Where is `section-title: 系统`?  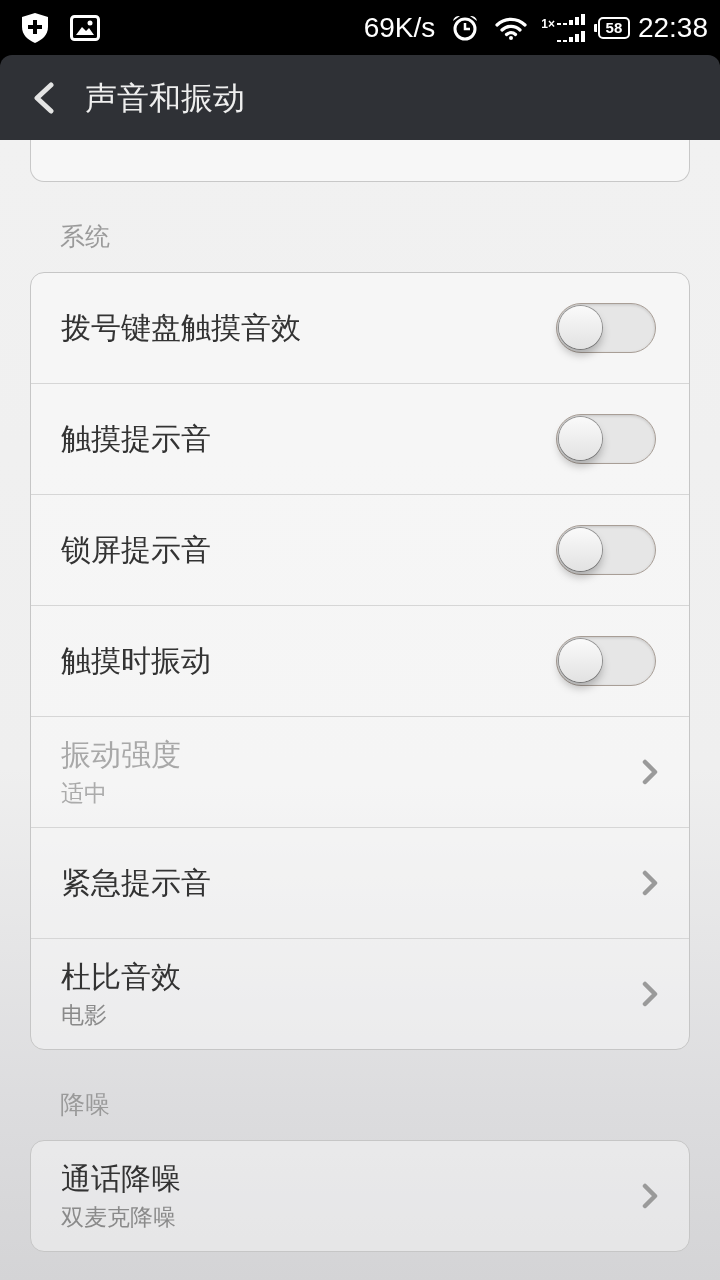 section-title: 系统 is located at coordinates (85, 237).